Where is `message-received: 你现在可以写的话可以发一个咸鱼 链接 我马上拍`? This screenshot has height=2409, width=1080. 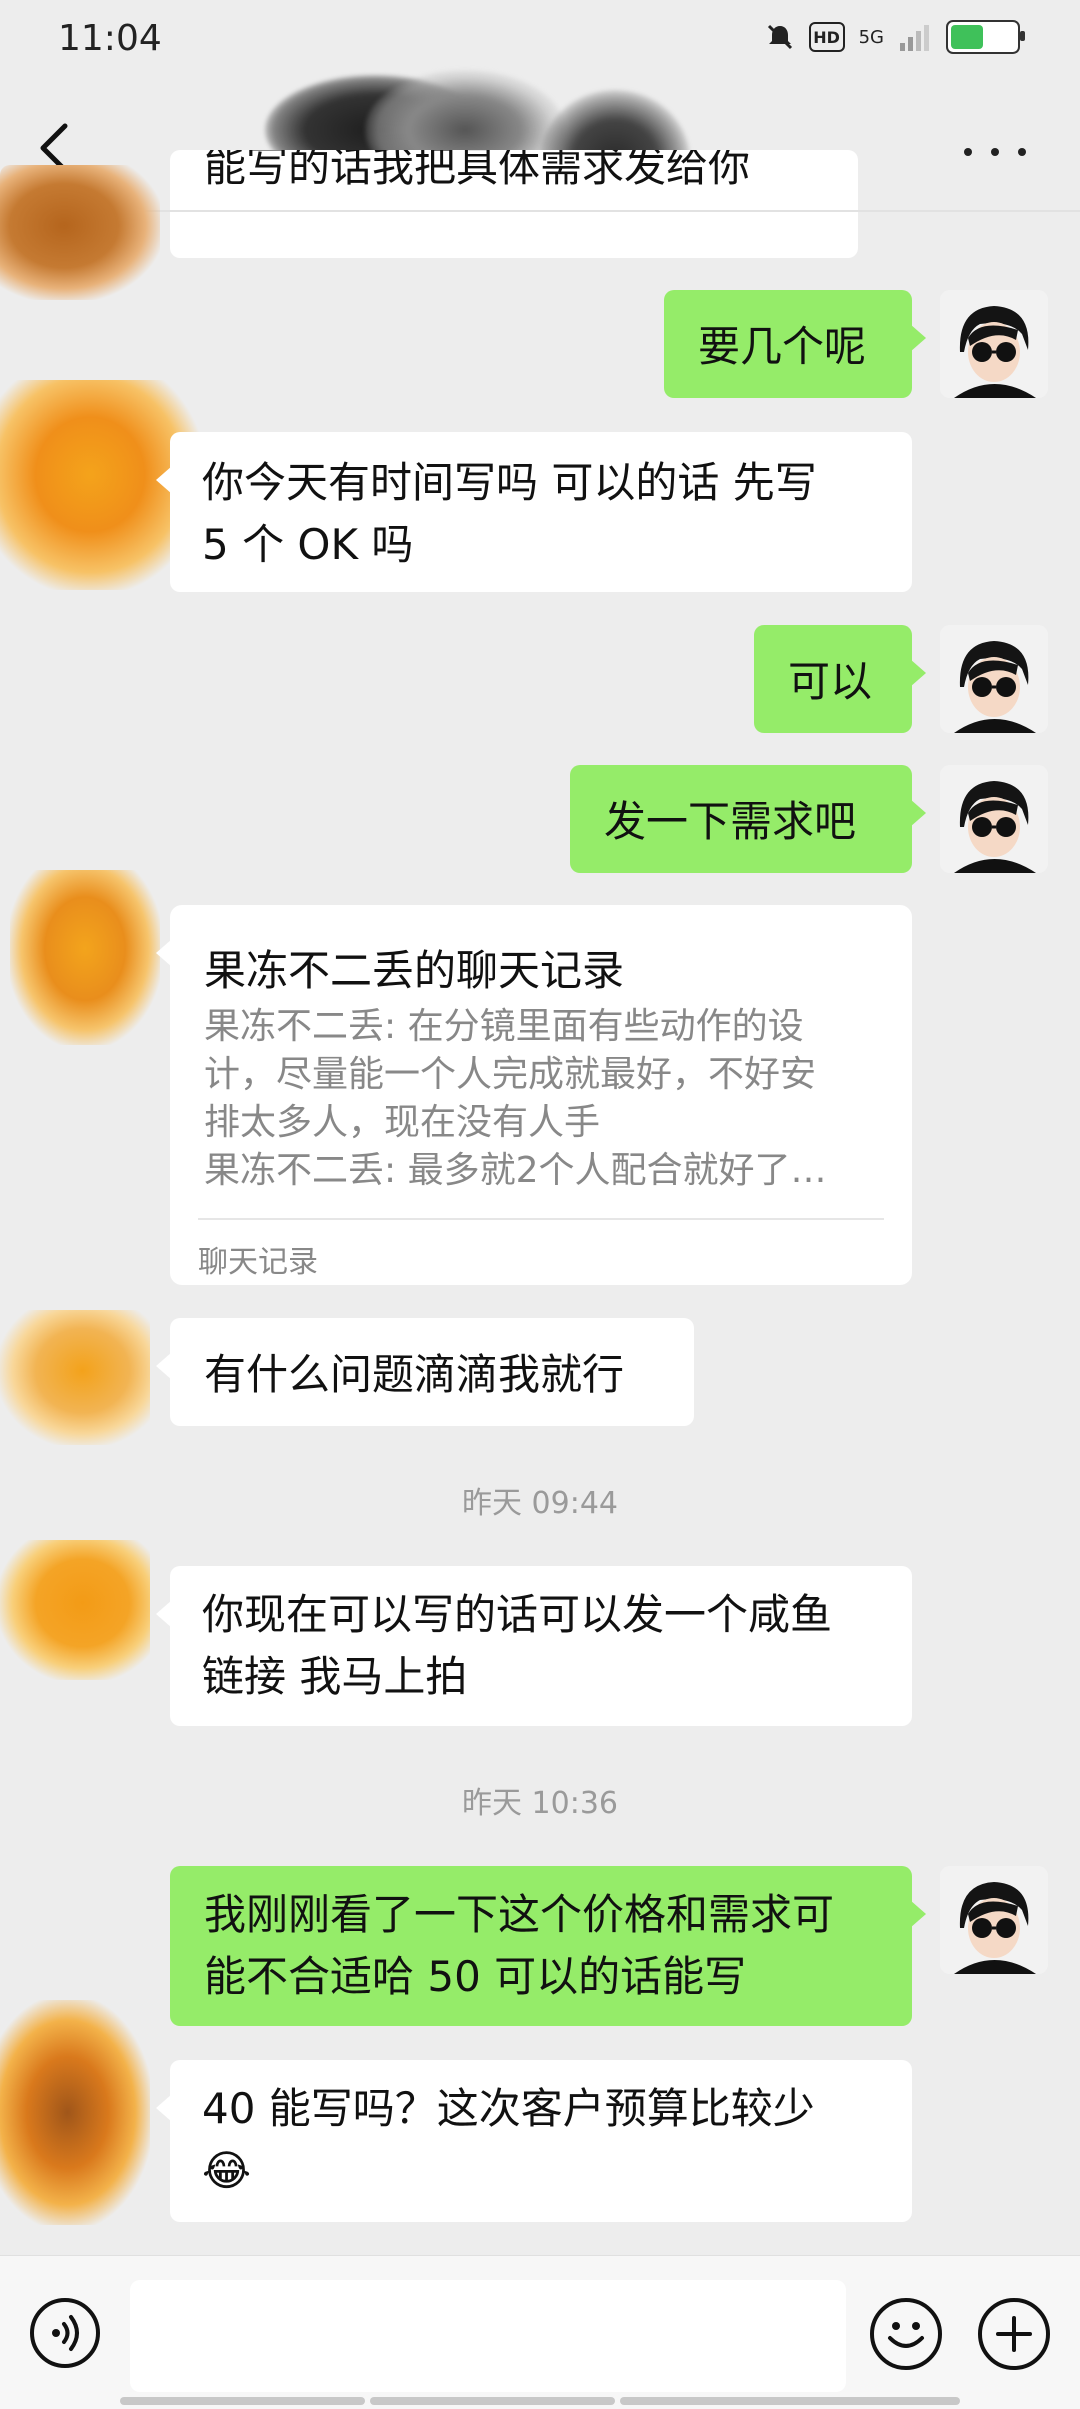
message-received: 你现在可以写的话可以发一个咸鱼 链接 我马上拍 is located at coordinates (534, 1646).